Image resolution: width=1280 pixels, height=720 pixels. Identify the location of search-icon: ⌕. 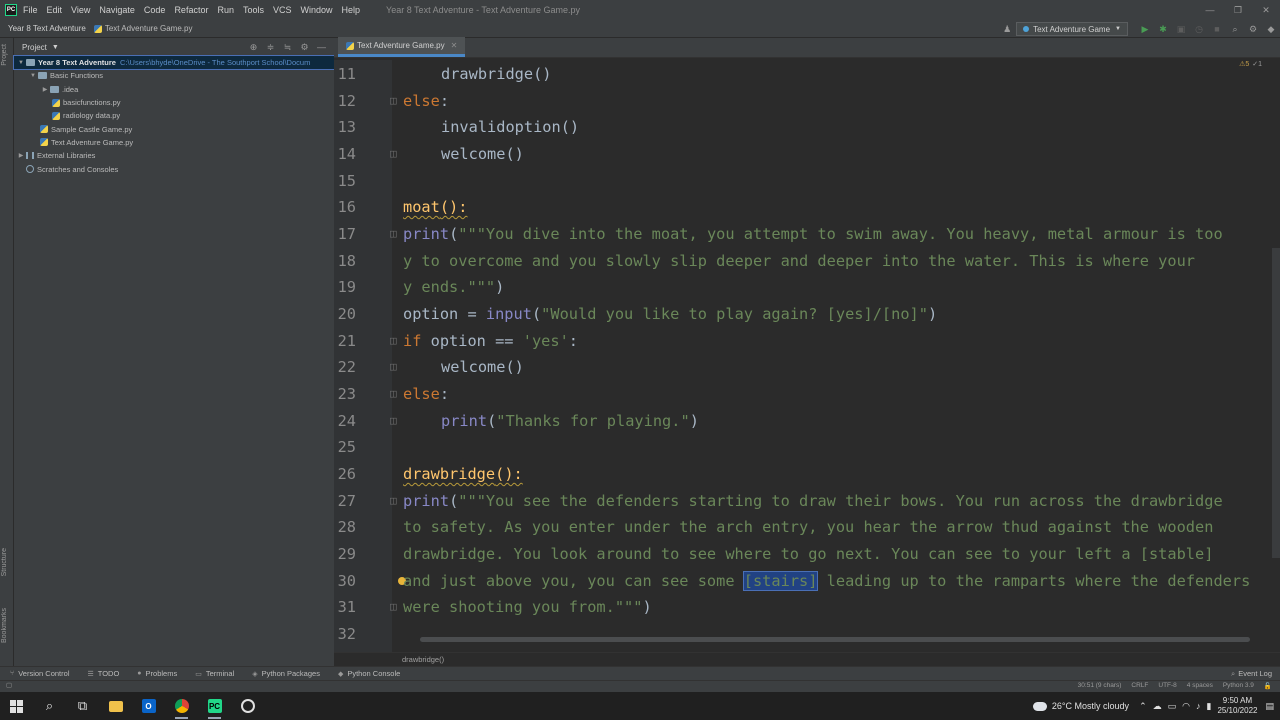
(1235, 29).